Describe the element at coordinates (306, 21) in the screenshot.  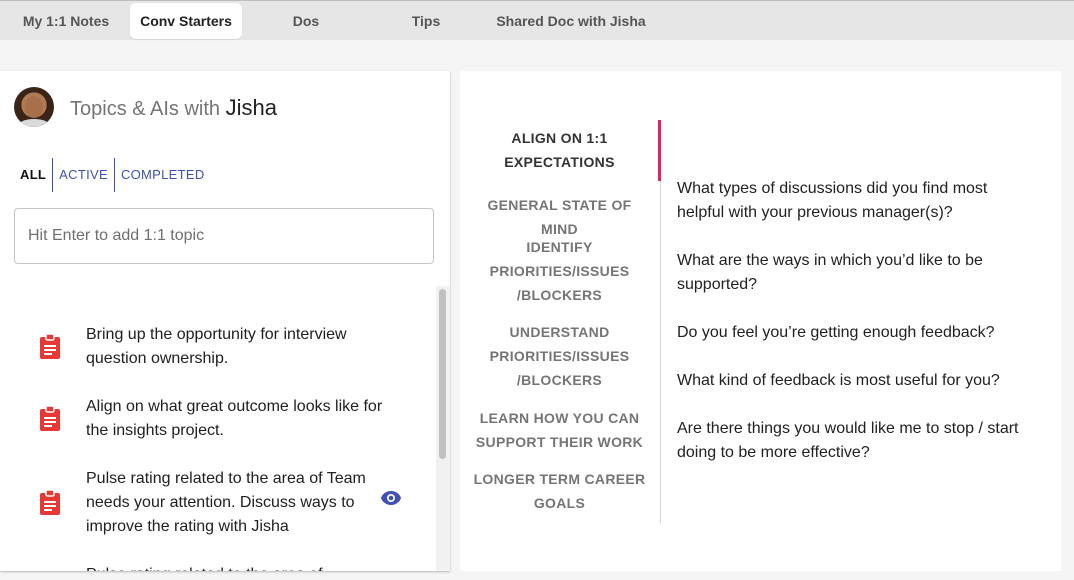
I see `tab-dos: Dos` at that location.